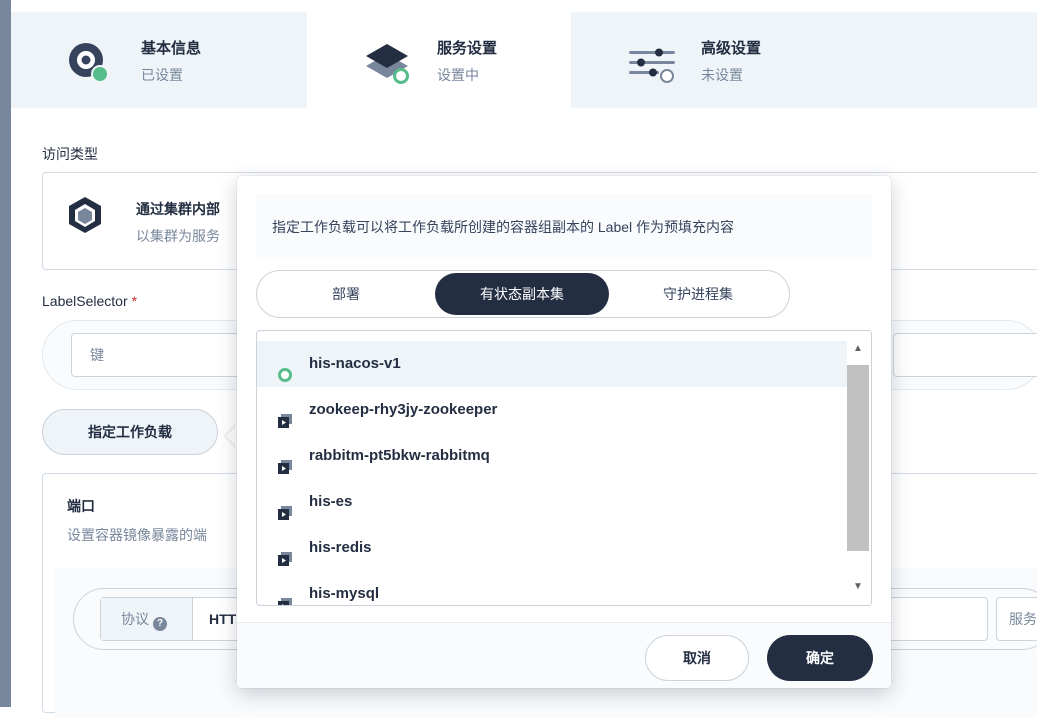 The image size is (1037, 718). What do you see at coordinates (552, 410) in the screenshot?
I see `list-item: zookeep-rhy3jy-zookeeper` at bounding box center [552, 410].